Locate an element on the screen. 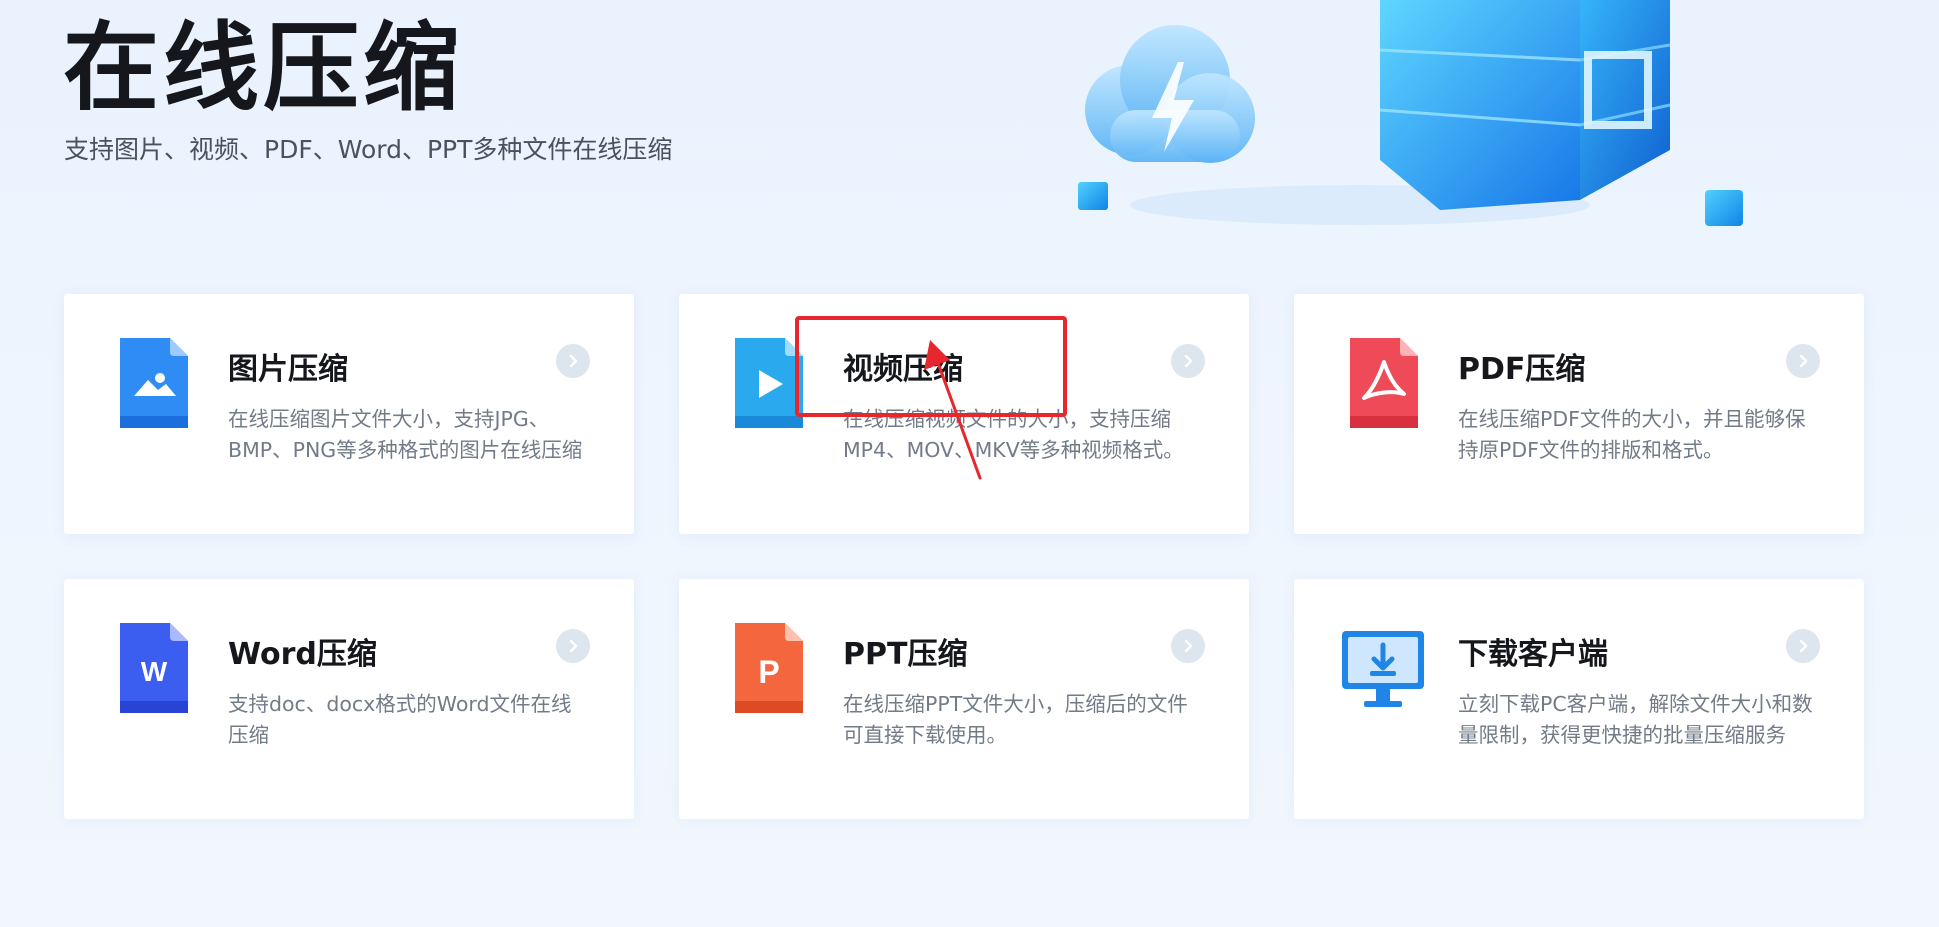 The width and height of the screenshot is (1939, 927). card-title: 下载客户端 is located at coordinates (1533, 654).